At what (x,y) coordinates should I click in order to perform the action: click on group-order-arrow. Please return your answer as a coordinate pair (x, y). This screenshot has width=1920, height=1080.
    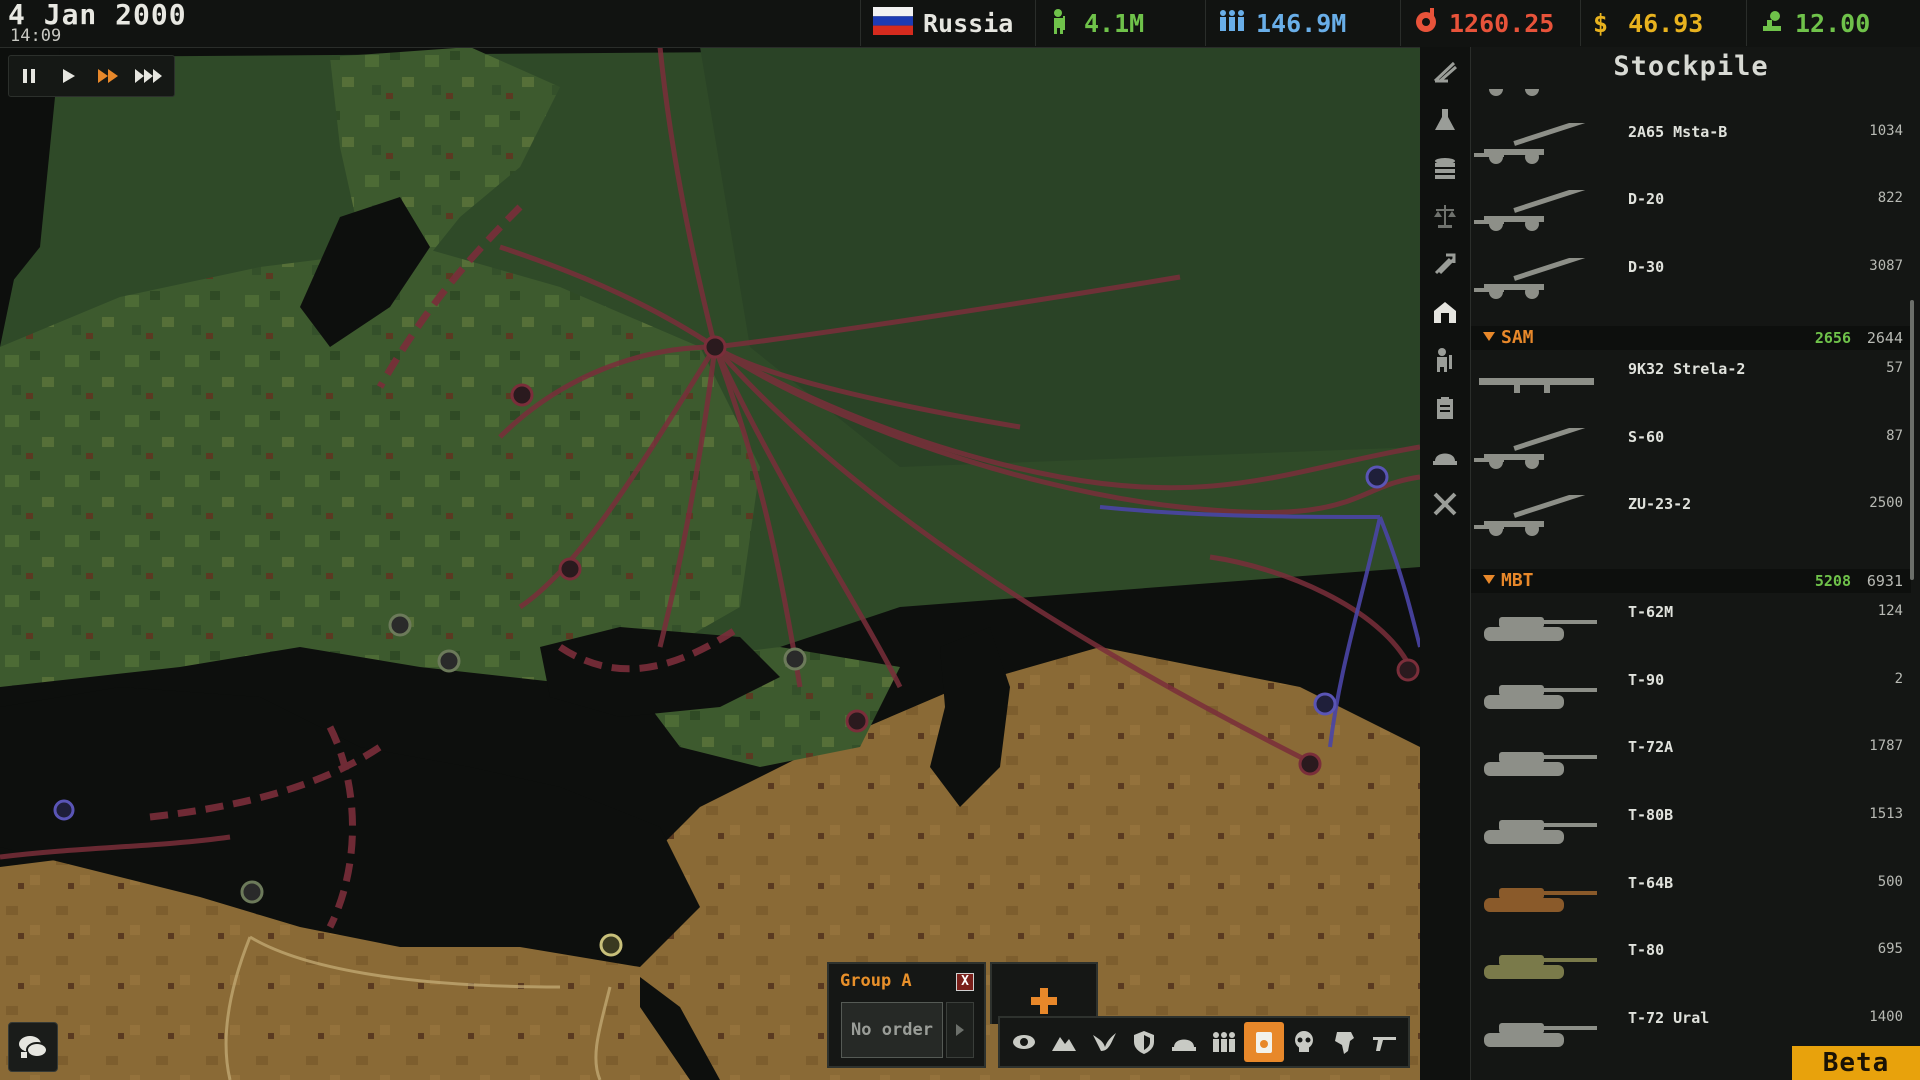
    Looking at the image, I should click on (960, 1030).